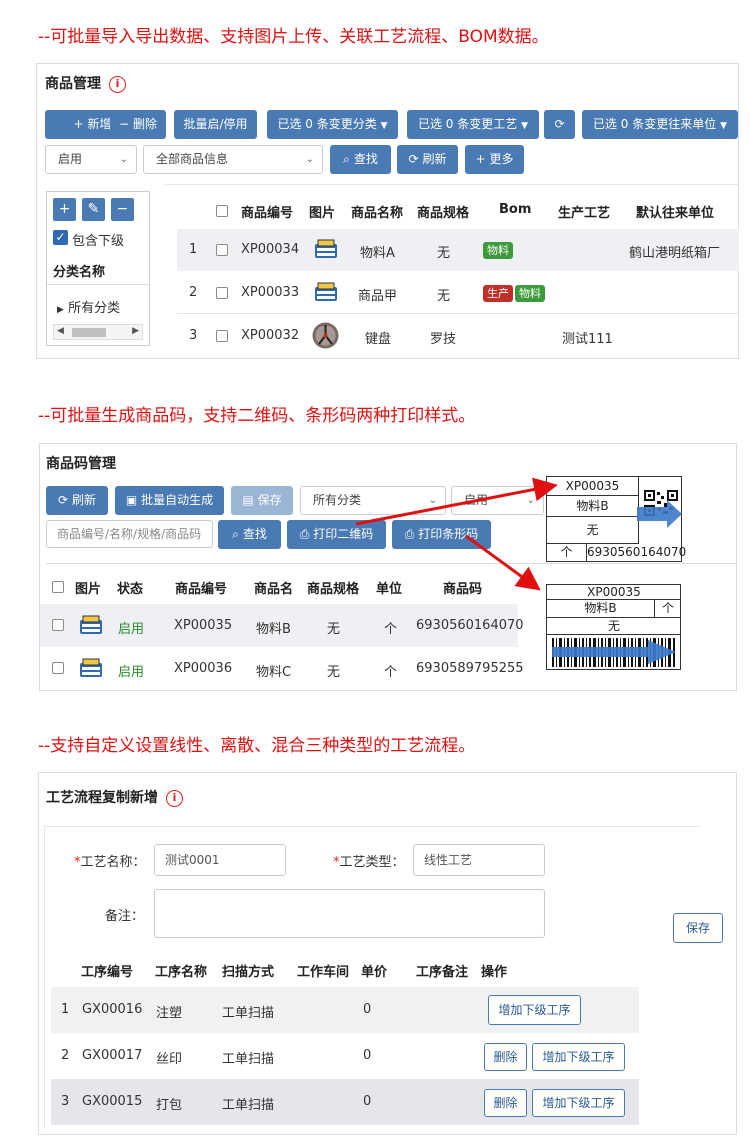 Image resolution: width=750 pixels, height=1144 pixels. I want to click on caret-right-icon: ▶, so click(60, 310).